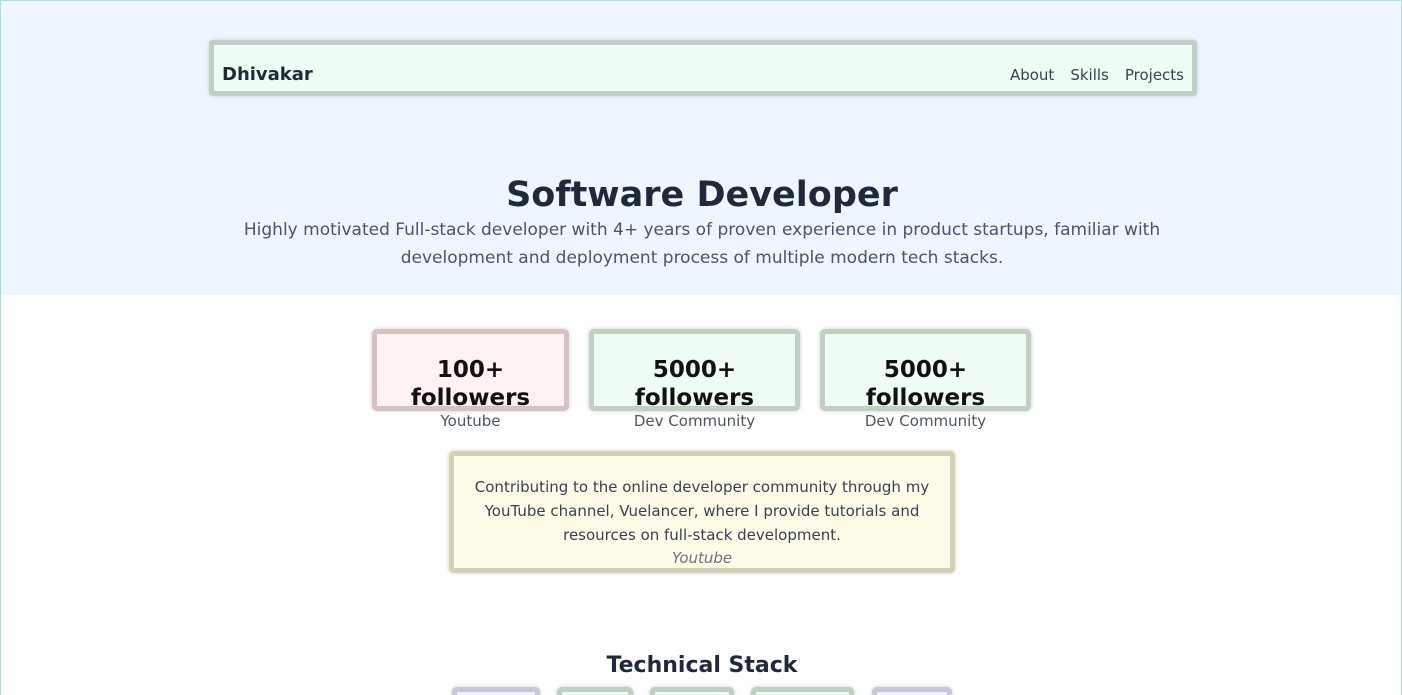  Describe the element at coordinates (1154, 75) in the screenshot. I see `nav-link-projects: Projects` at that location.